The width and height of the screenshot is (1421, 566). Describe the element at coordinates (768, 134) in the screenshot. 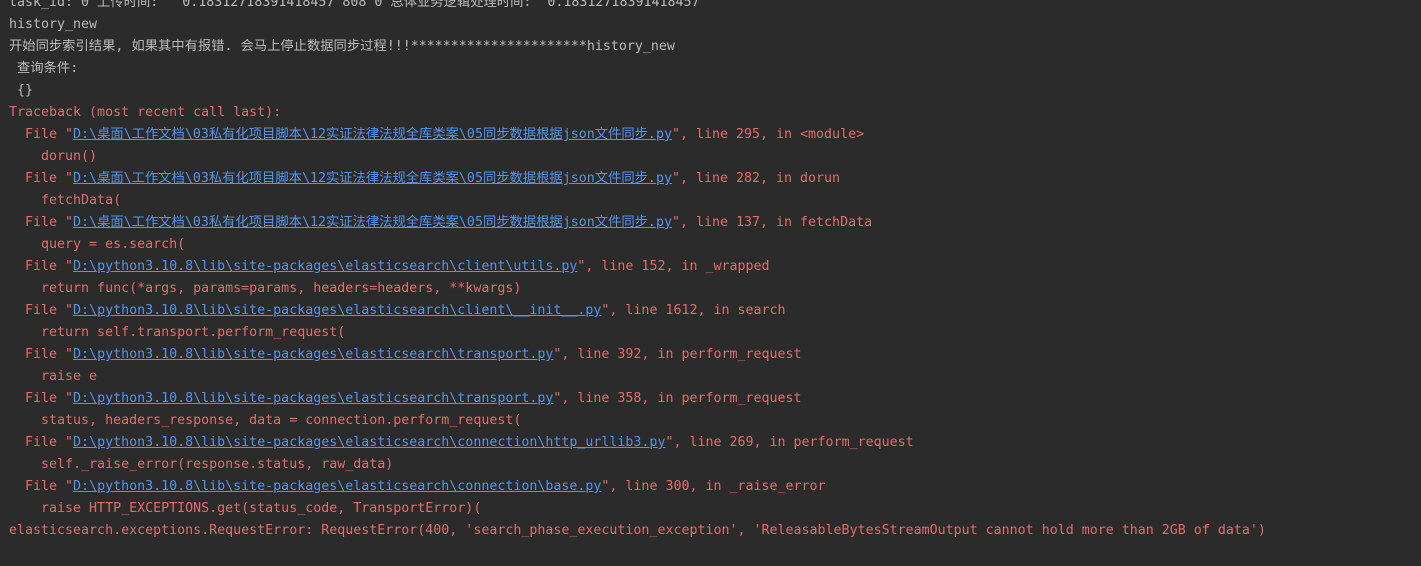

I see `file-suffix: ", line 295, in <module>` at that location.